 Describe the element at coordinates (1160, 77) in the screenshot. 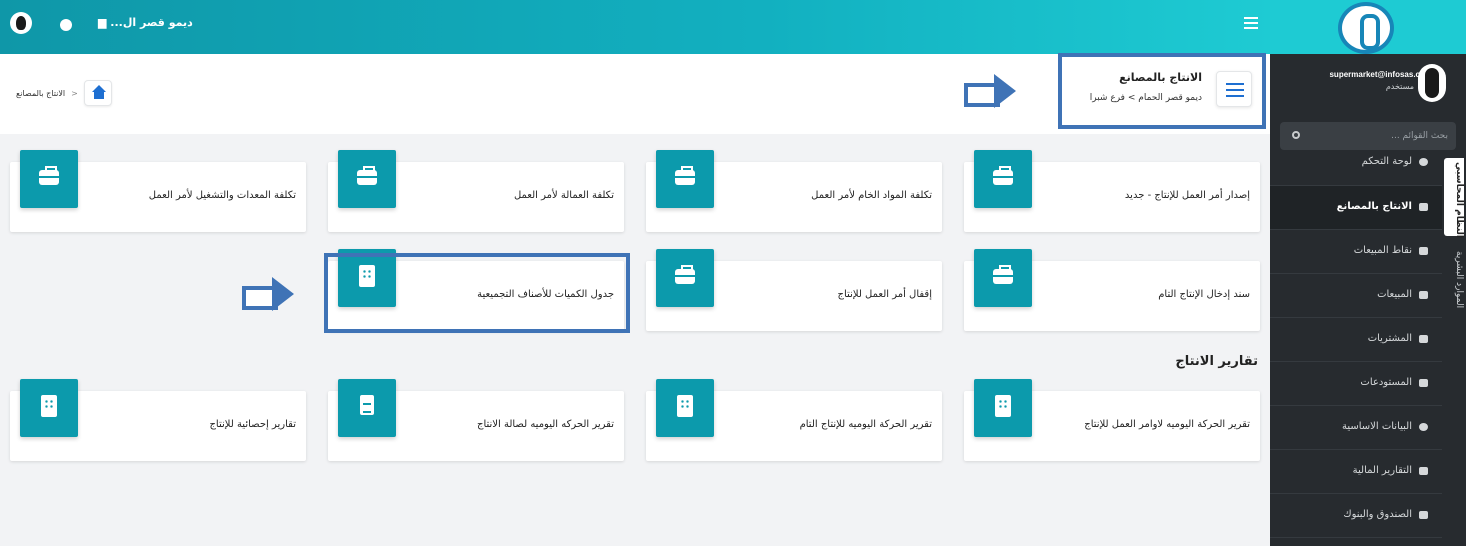

I see `page-title: الانتاج بالمصانع` at that location.